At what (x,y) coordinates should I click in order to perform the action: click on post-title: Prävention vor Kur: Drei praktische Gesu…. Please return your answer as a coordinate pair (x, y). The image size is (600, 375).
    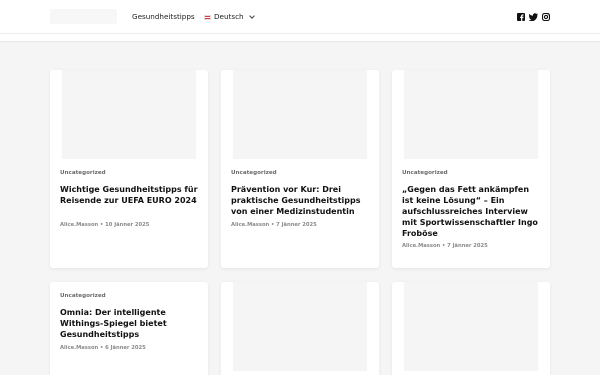
    Looking at the image, I should click on (301, 200).